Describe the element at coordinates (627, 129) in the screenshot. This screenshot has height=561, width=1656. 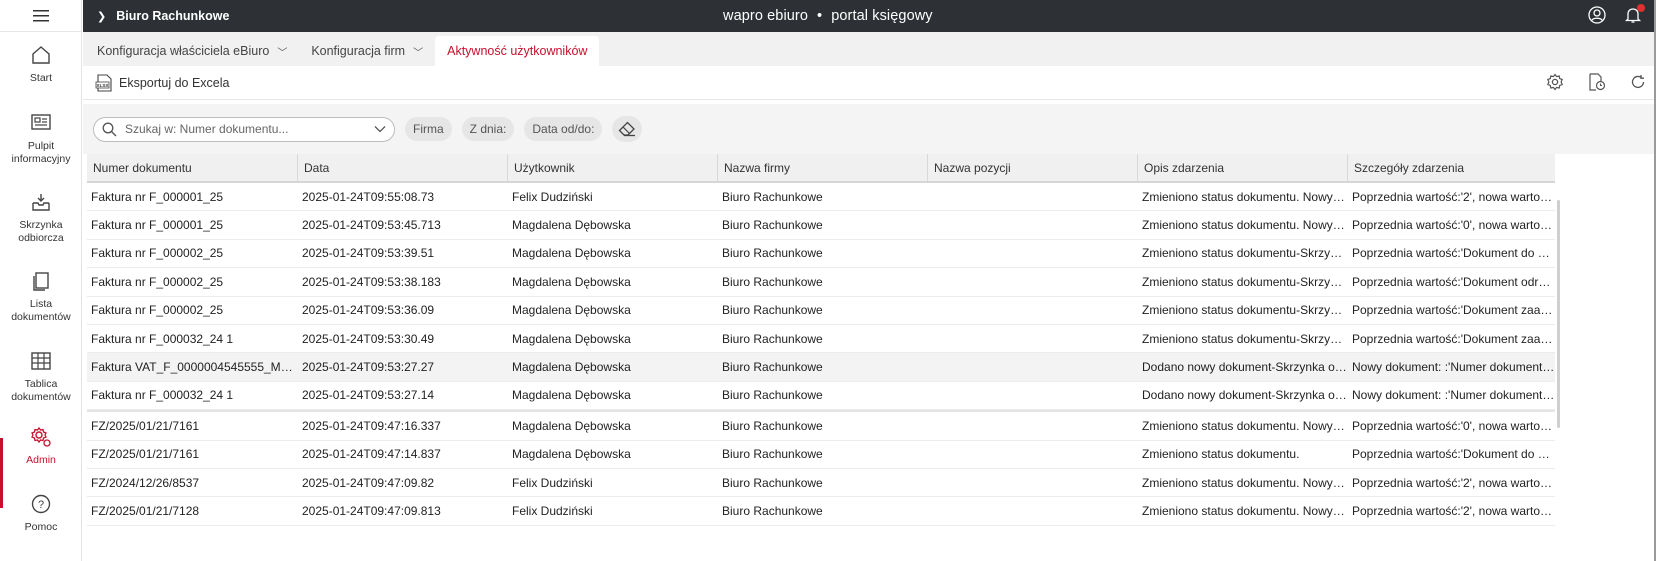
I see `clear-filters-button` at that location.